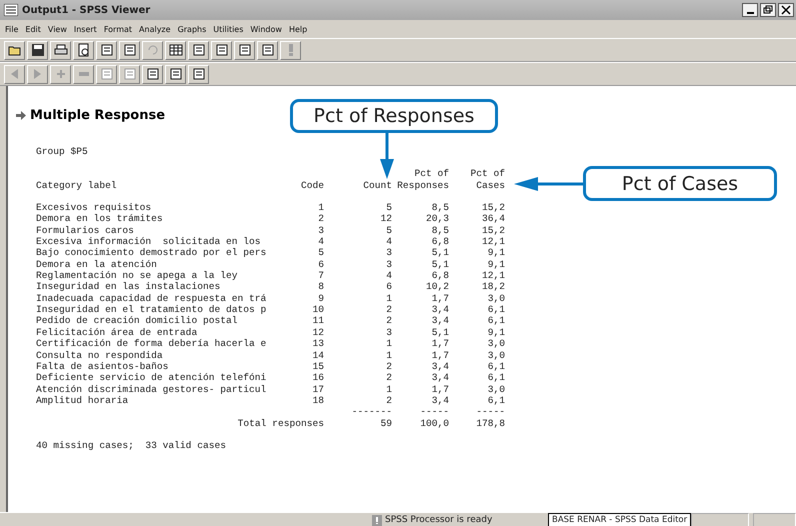 Image resolution: width=796 pixels, height=526 pixels. Describe the element at coordinates (117, 332) in the screenshot. I see `table-cell-text: Felicitación área de entrada` at that location.